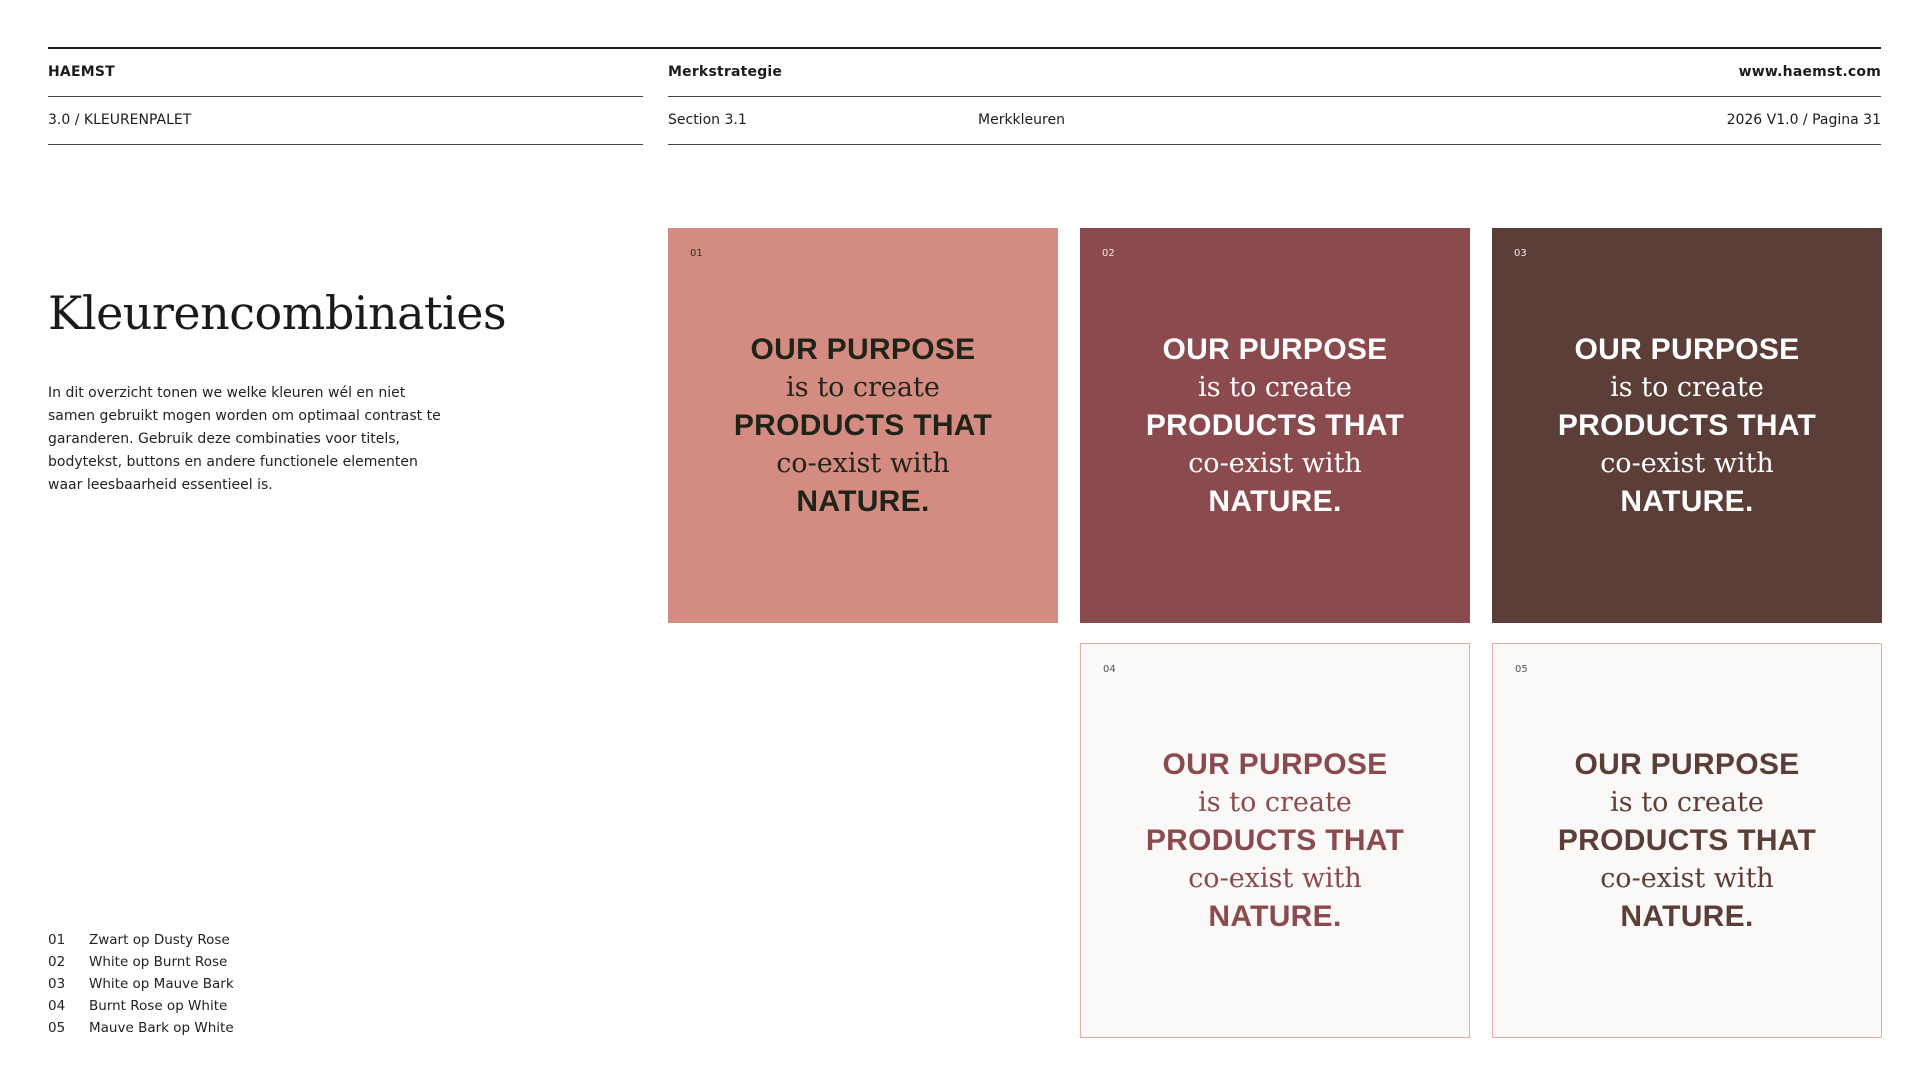 This screenshot has height=1080, width=1920. Describe the element at coordinates (57, 1006) in the screenshot. I see `legend-number: 04` at that location.